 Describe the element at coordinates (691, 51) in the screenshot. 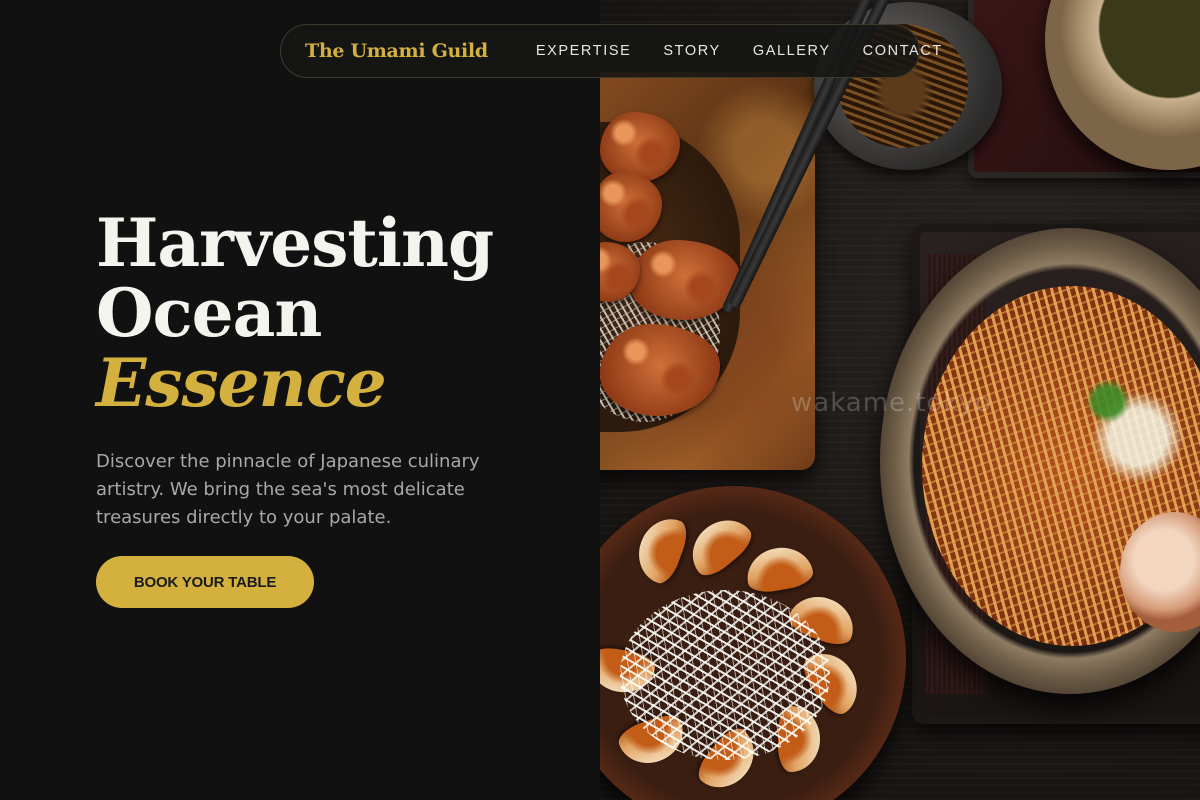

I see `nav-link-story: STORY` at that location.